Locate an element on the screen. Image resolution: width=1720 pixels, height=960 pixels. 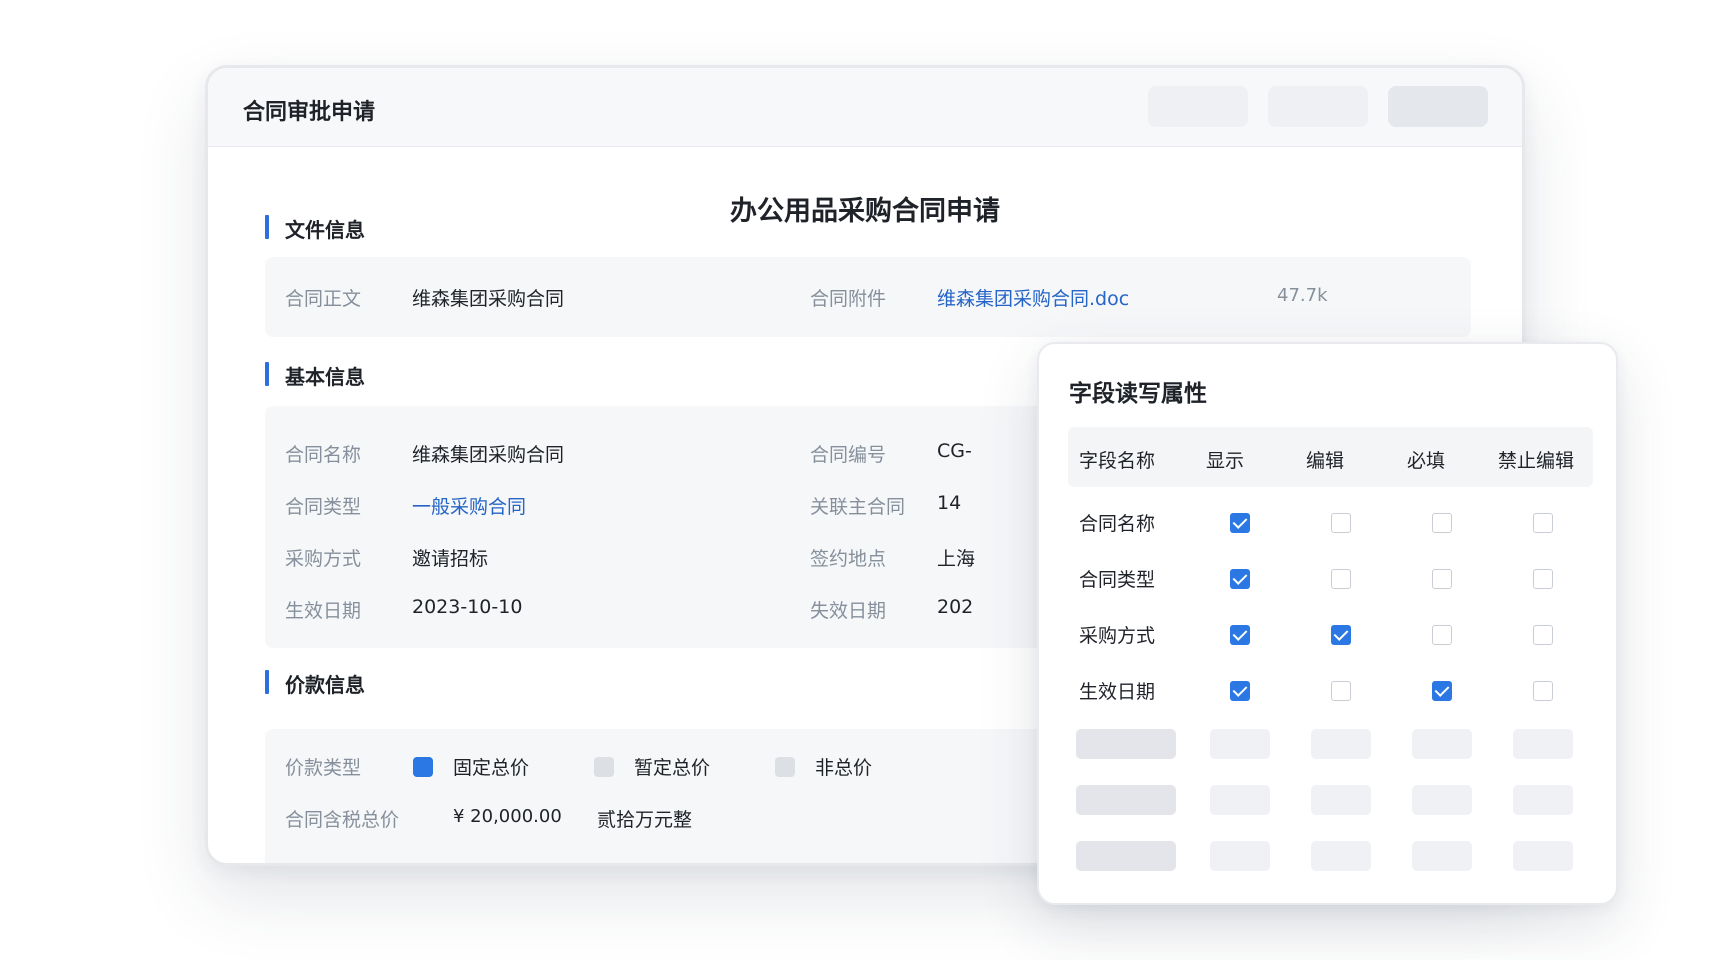
field-row-name: 合同类型 is located at coordinates (1117, 580).